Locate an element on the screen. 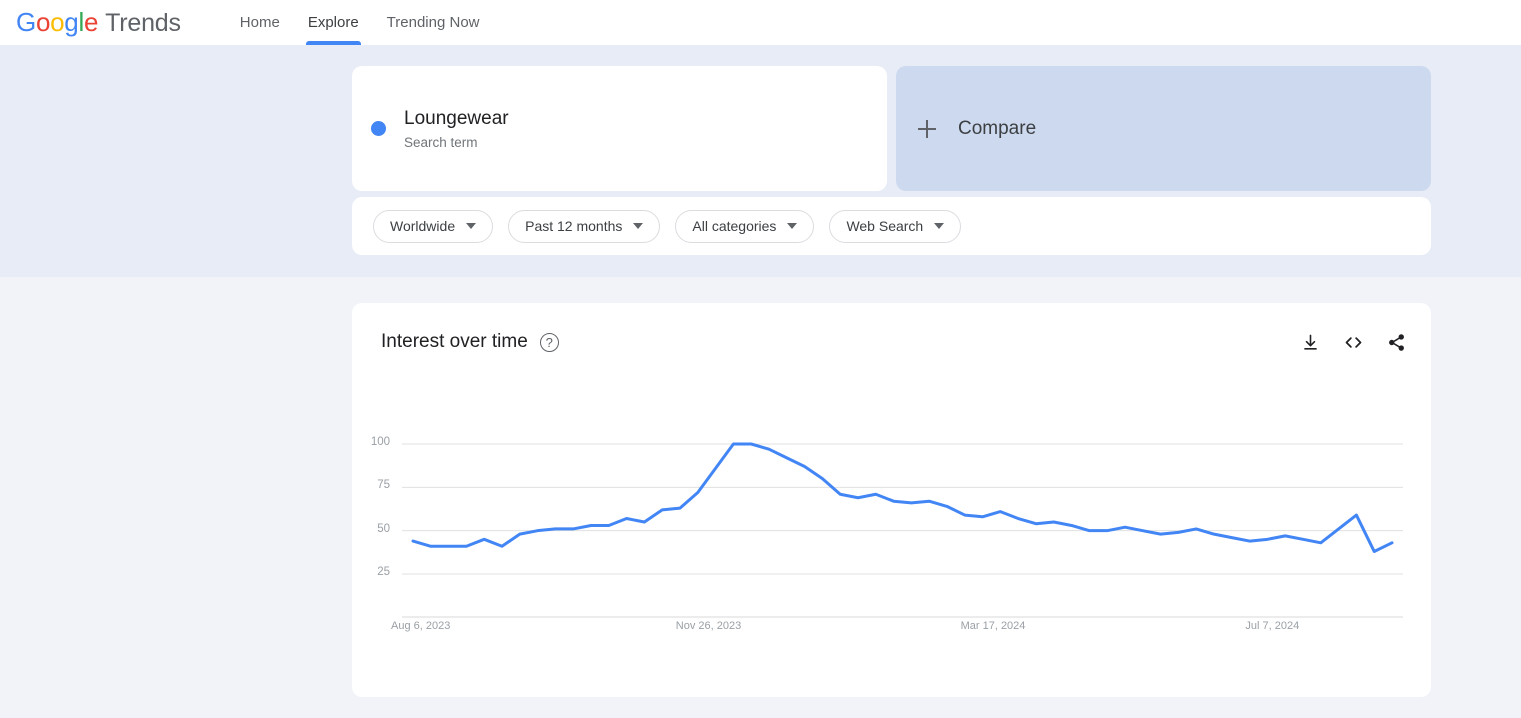 This screenshot has height=718, width=1521. trend-line is located at coordinates (902, 497).